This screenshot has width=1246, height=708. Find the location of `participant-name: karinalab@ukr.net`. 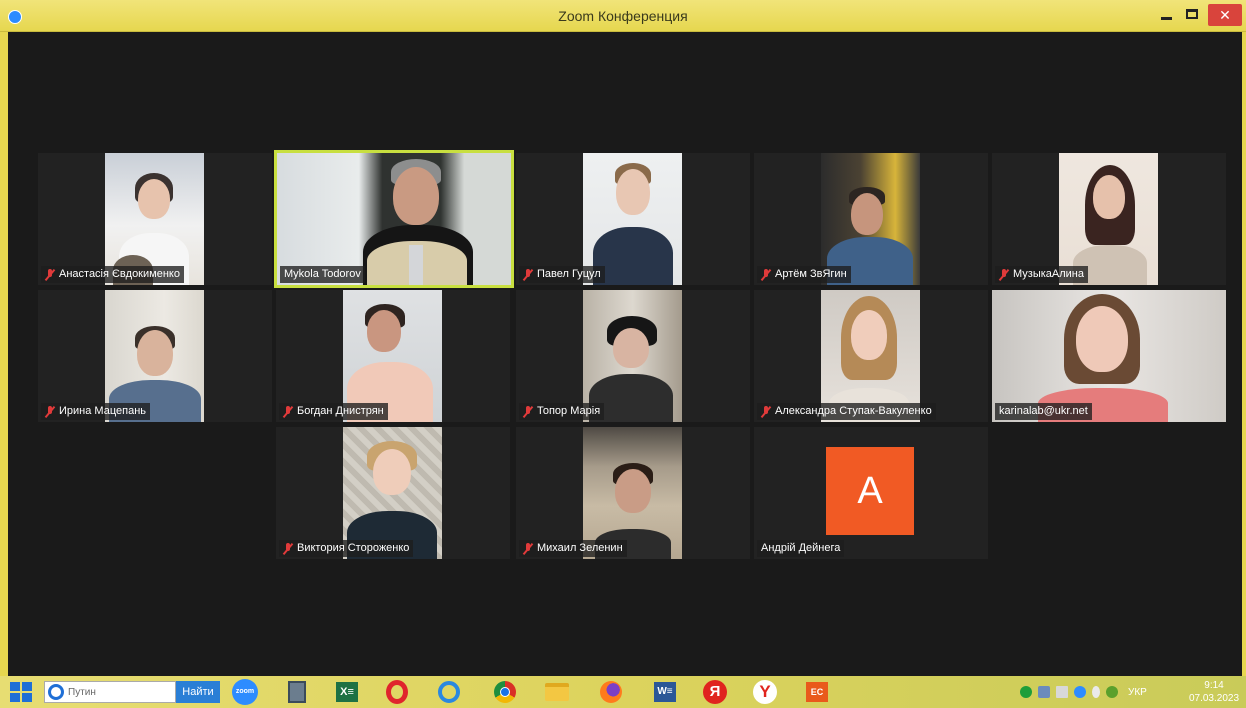

participant-name: karinalab@ukr.net is located at coordinates (1043, 411).